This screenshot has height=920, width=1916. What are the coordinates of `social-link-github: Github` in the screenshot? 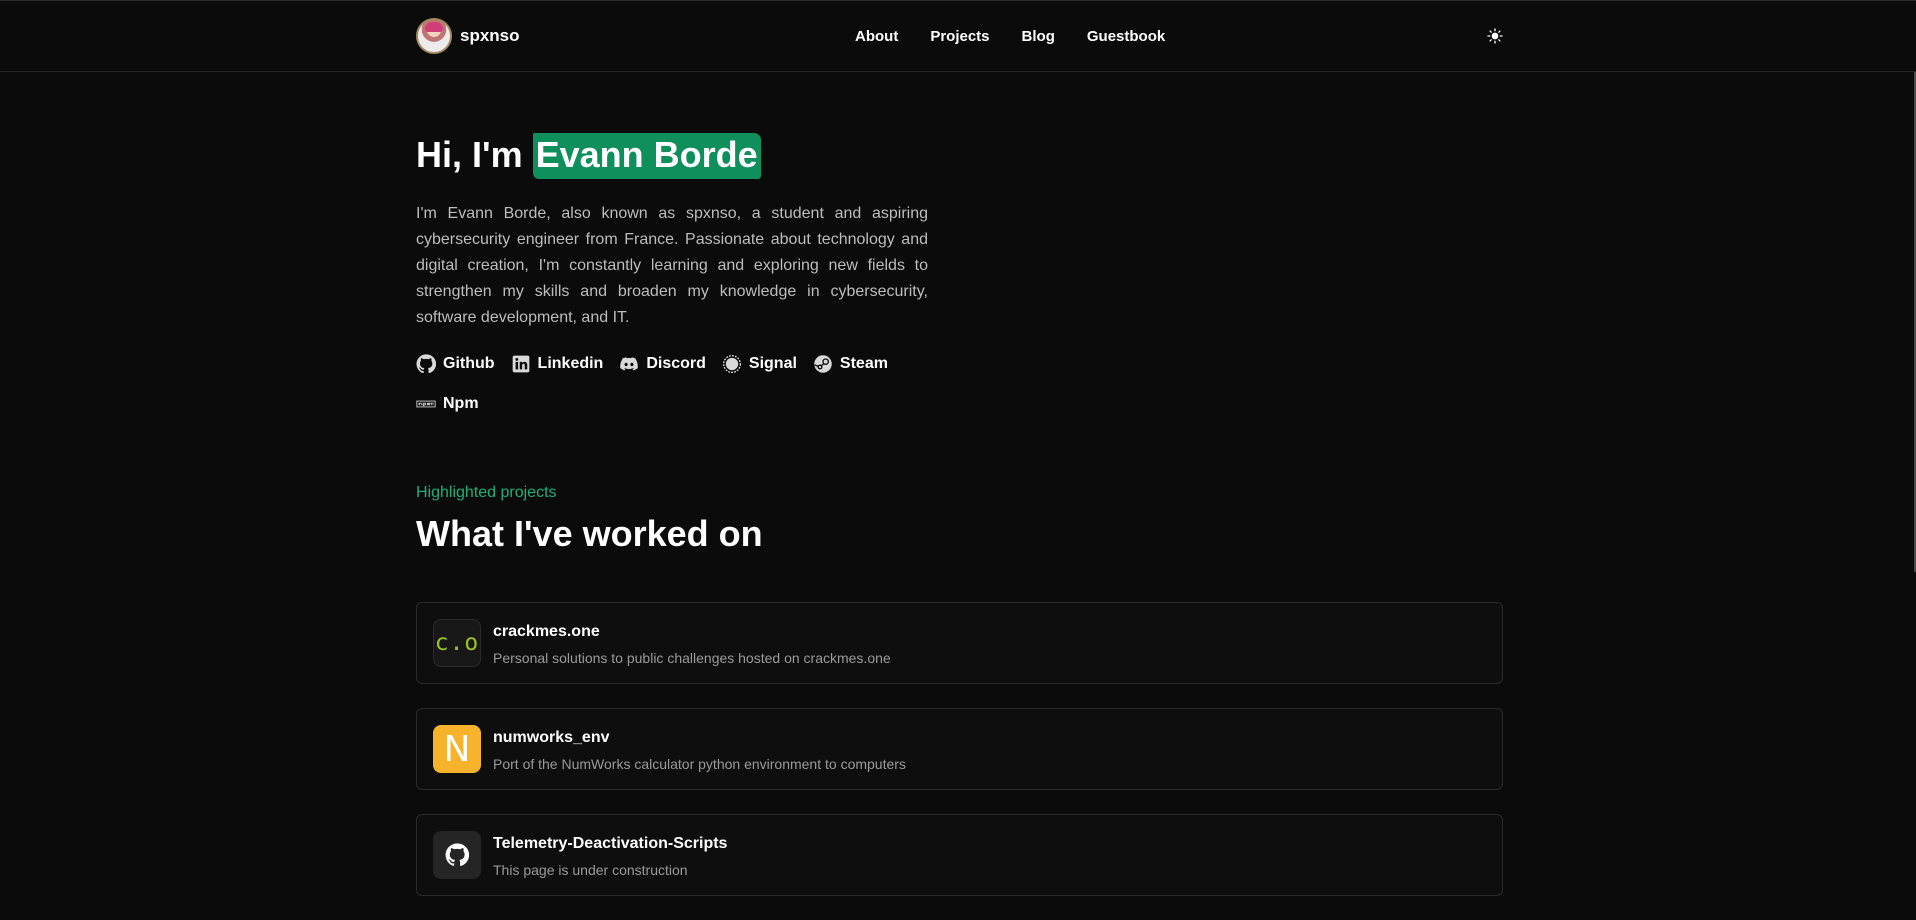 It's located at (455, 364).